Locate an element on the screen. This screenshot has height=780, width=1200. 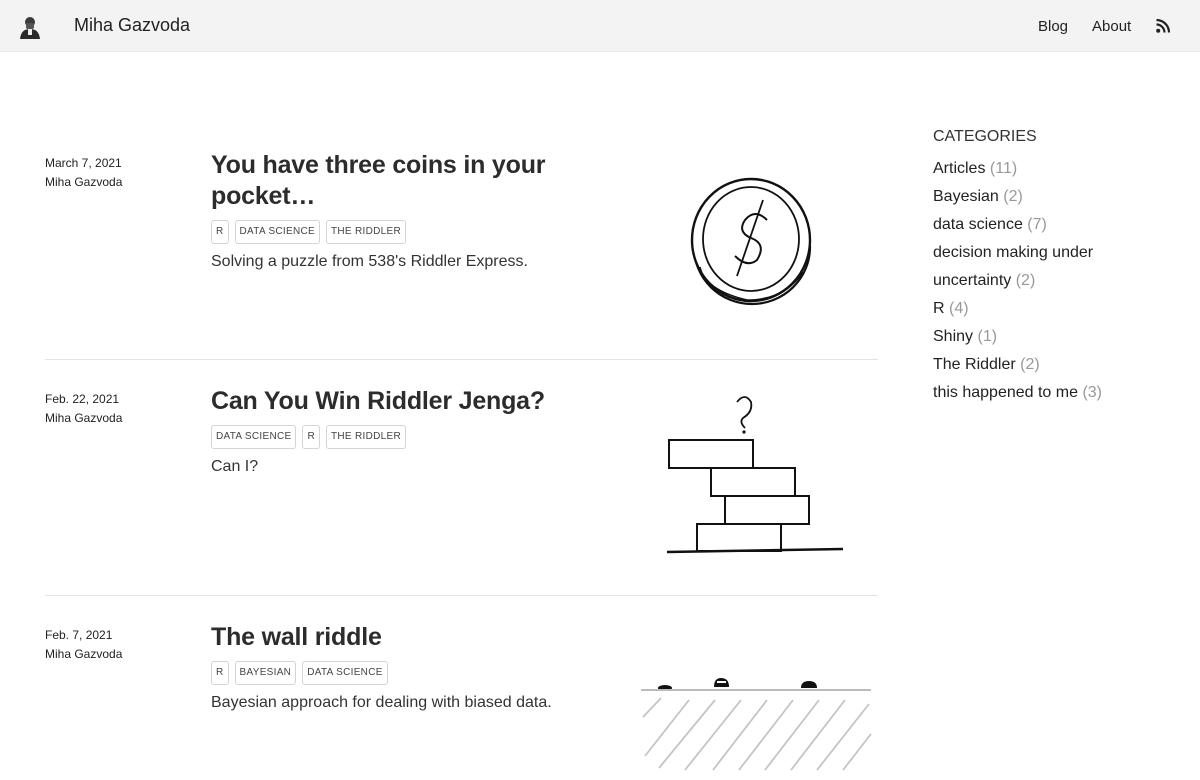
top-navbar: Miha Gazvoda Blog About is located at coordinates (600, 26).